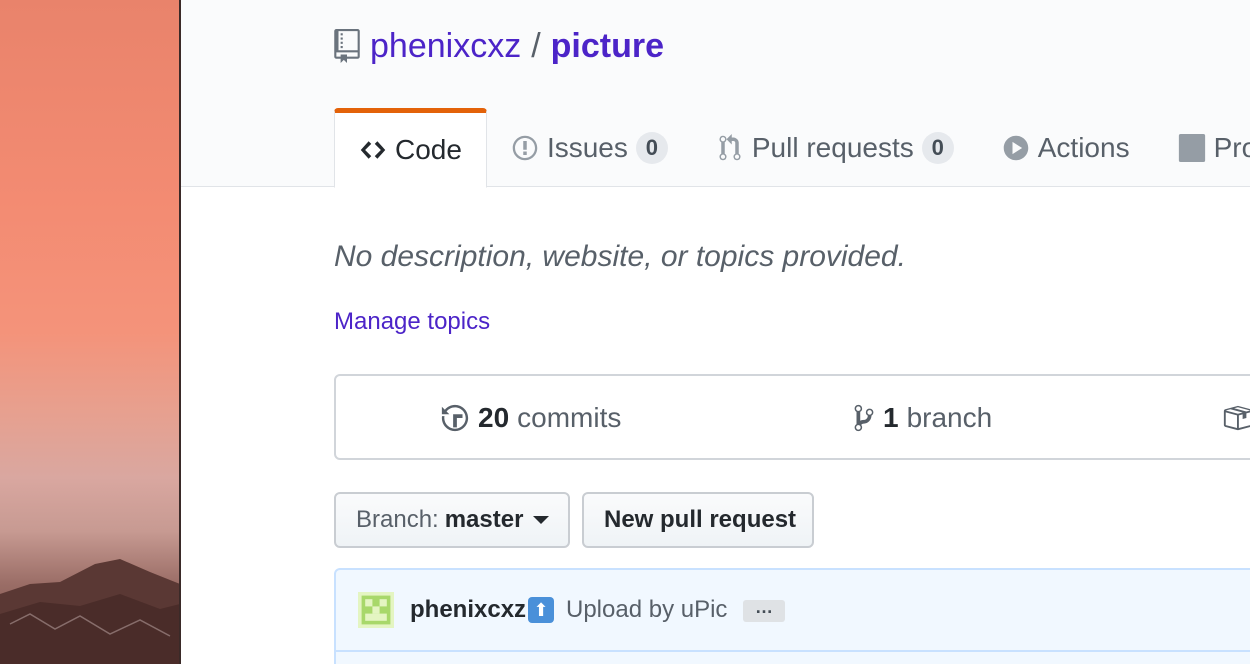 This screenshot has height=664, width=1250. What do you see at coordinates (90, 611) in the screenshot?
I see `mountain-image` at bounding box center [90, 611].